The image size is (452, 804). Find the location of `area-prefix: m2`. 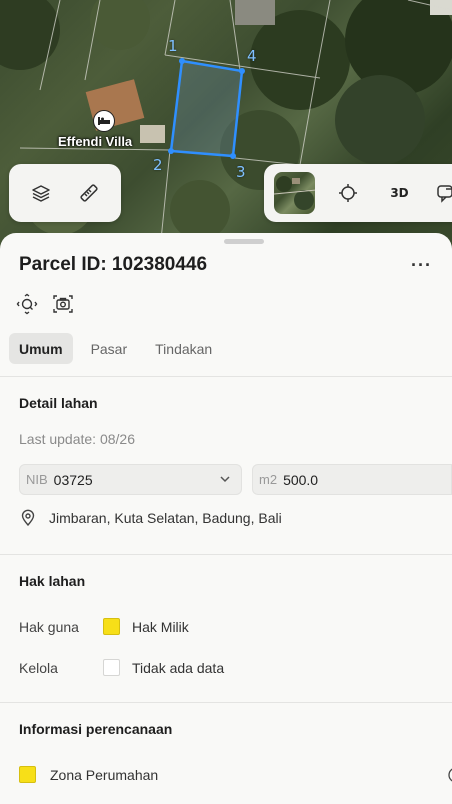

area-prefix: m2 is located at coordinates (268, 479).